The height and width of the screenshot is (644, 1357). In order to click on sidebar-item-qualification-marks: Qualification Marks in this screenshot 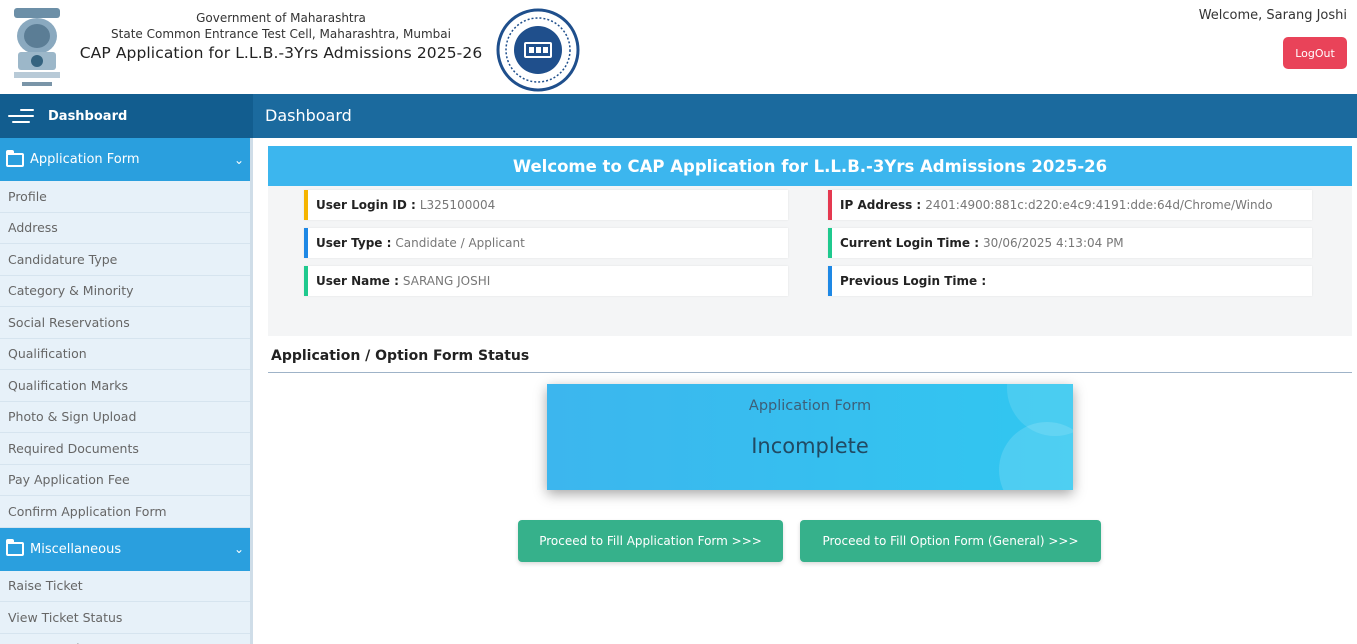, I will do `click(125, 386)`.